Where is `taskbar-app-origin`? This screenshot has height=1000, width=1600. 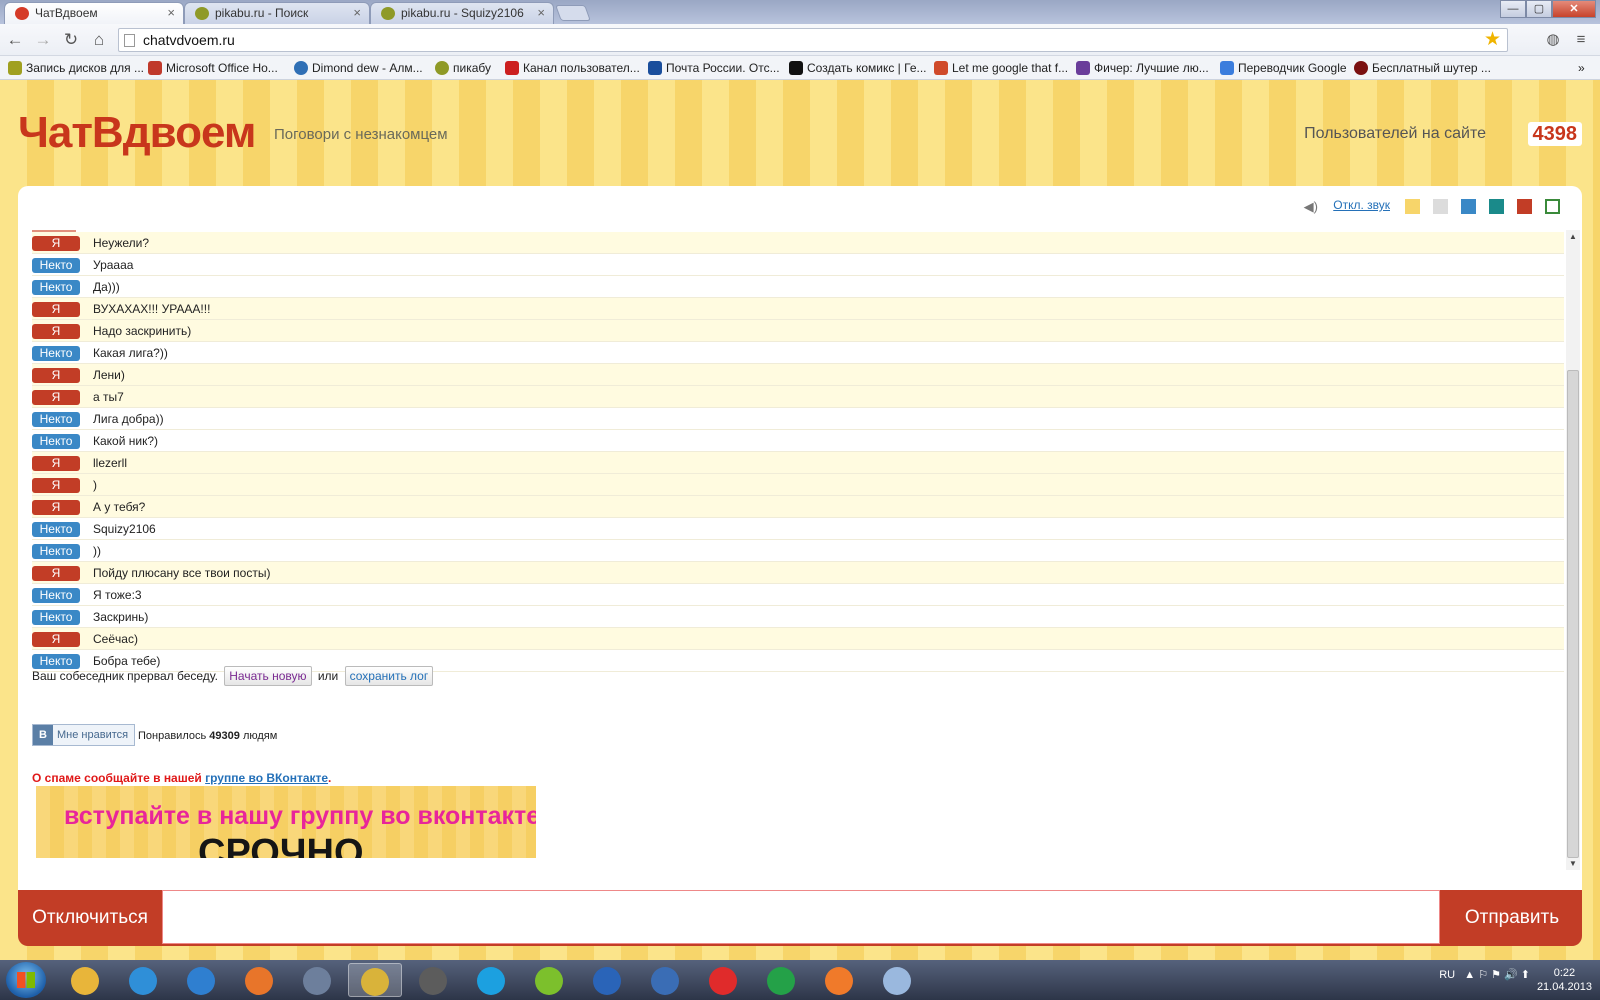 taskbar-app-origin is located at coordinates (839, 980).